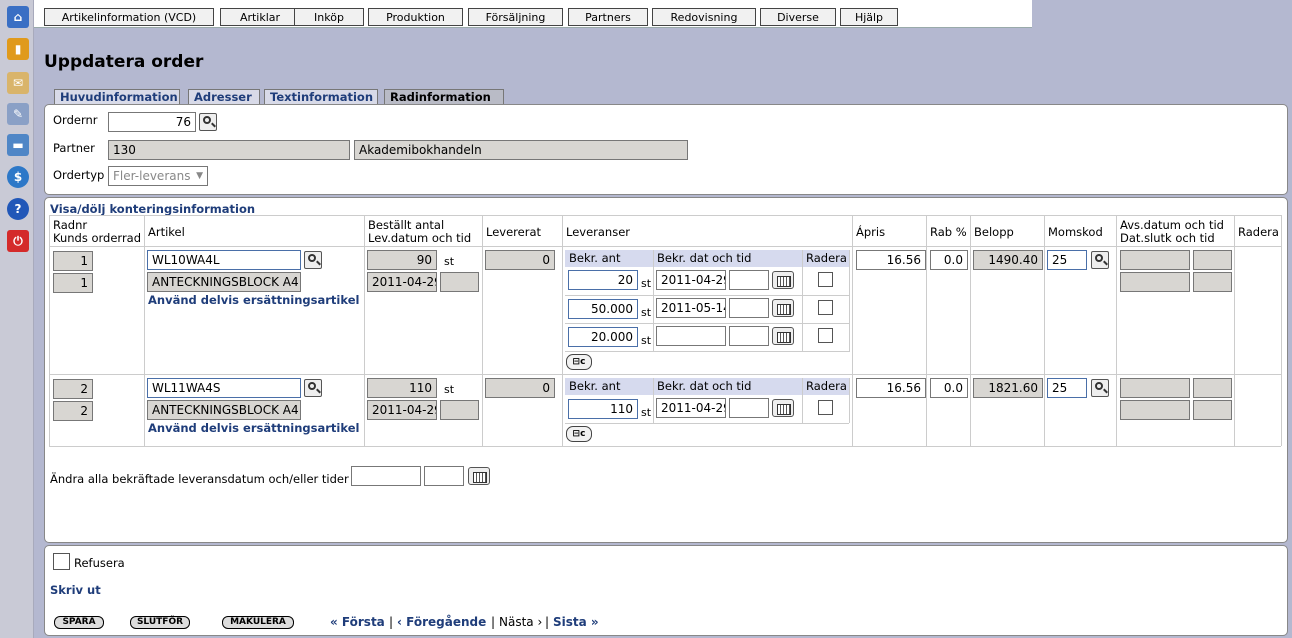  What do you see at coordinates (444, 476) in the screenshot?
I see `change-all-time` at bounding box center [444, 476].